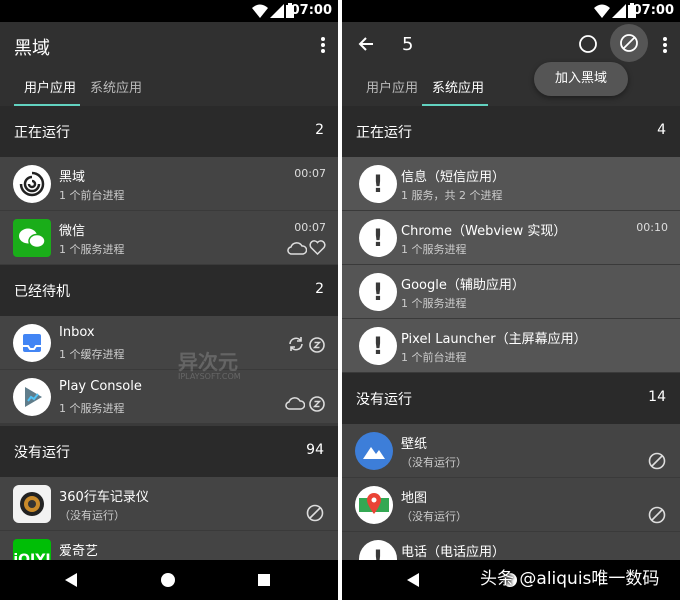  I want to click on section-count: 14, so click(657, 397).